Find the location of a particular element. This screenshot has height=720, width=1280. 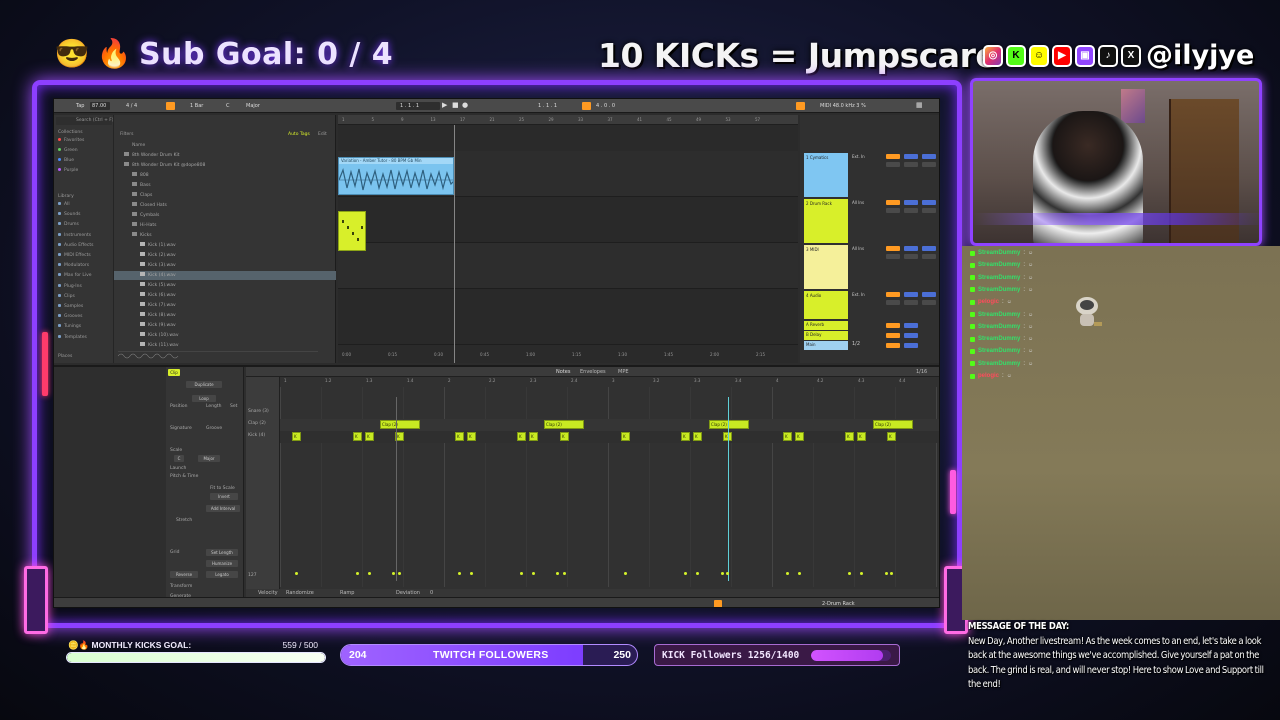

library-item-sounds: Sounds is located at coordinates (69, 215).